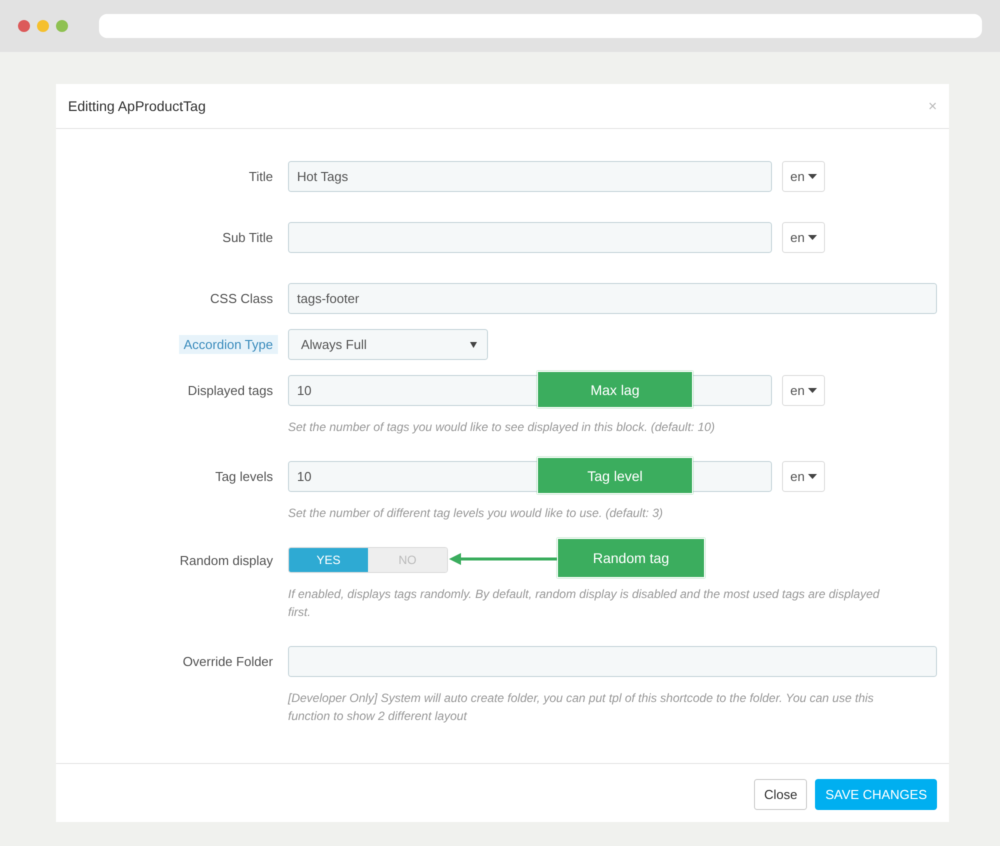 The height and width of the screenshot is (846, 1000). What do you see at coordinates (228, 344) in the screenshot?
I see `field-label: Accordion Type` at bounding box center [228, 344].